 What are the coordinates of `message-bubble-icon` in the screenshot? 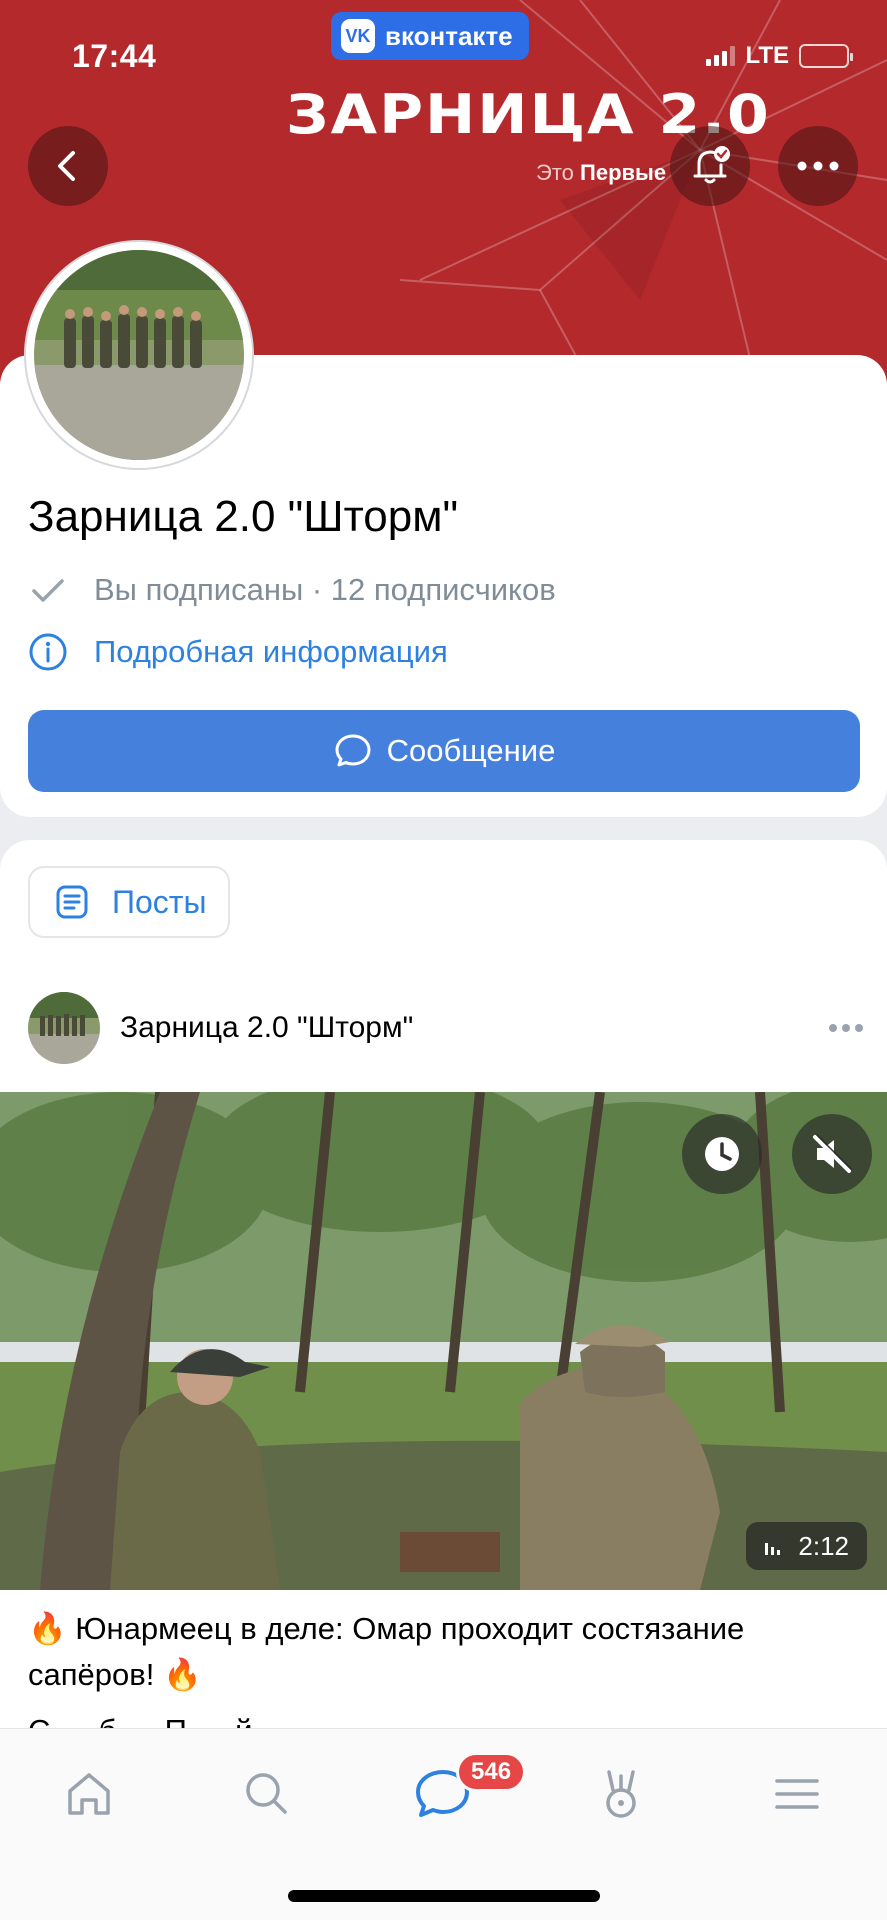 It's located at (353, 750).